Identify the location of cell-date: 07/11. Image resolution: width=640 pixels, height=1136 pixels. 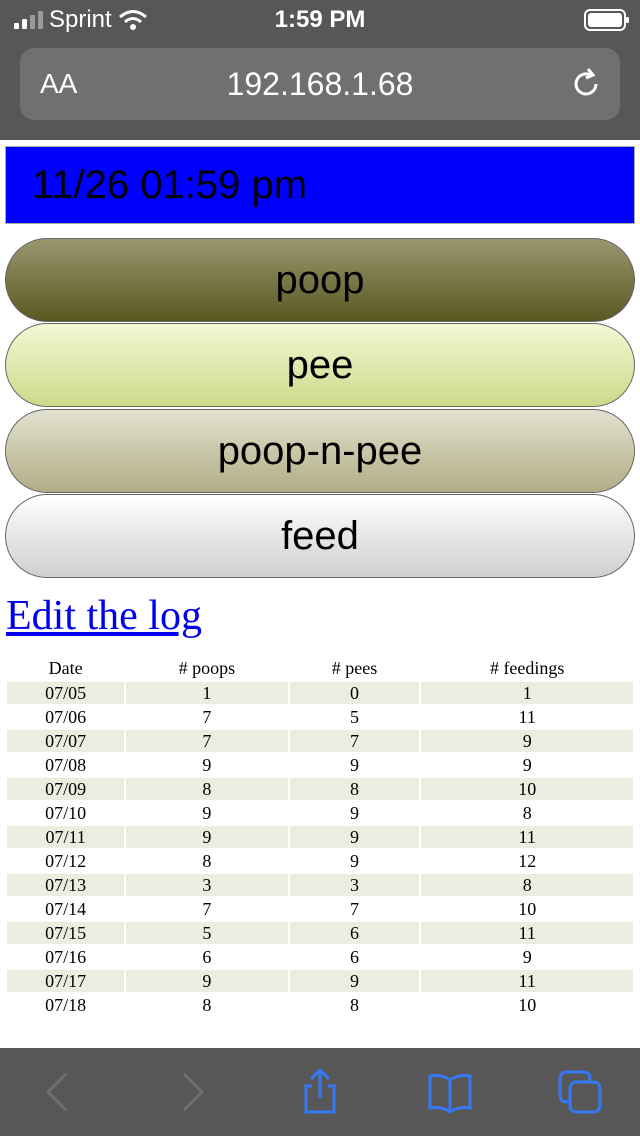
(66, 837).